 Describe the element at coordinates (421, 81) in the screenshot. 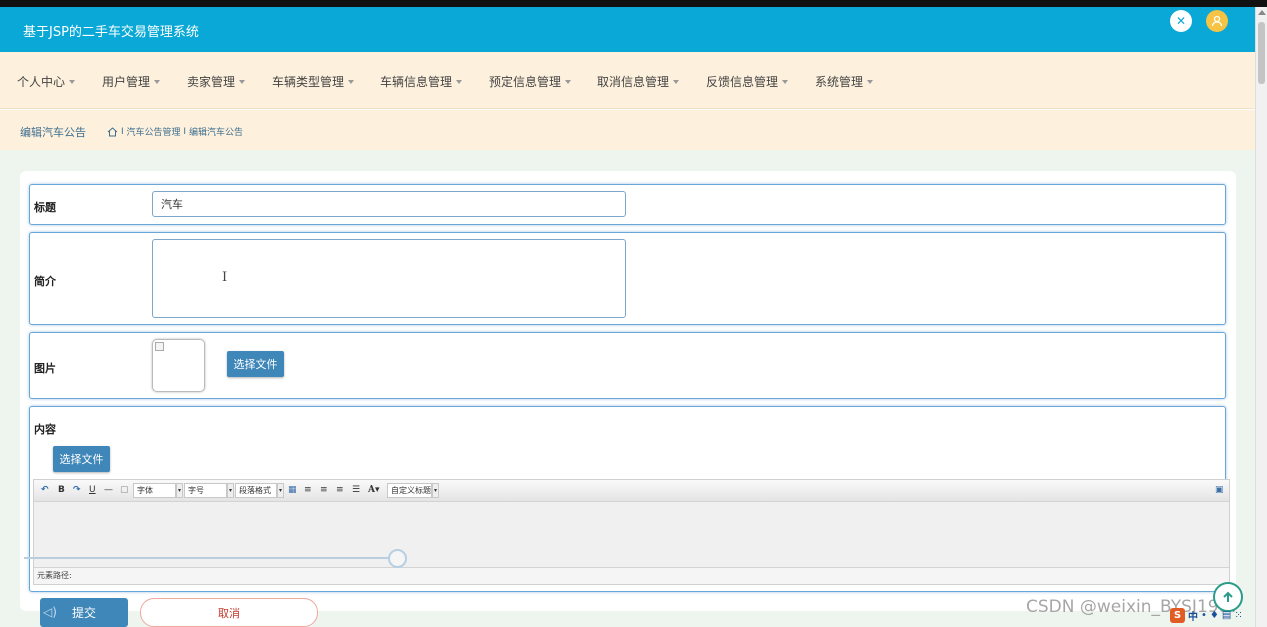

I see `nav-item-vehicle-info-management: 车辆信息管理` at that location.